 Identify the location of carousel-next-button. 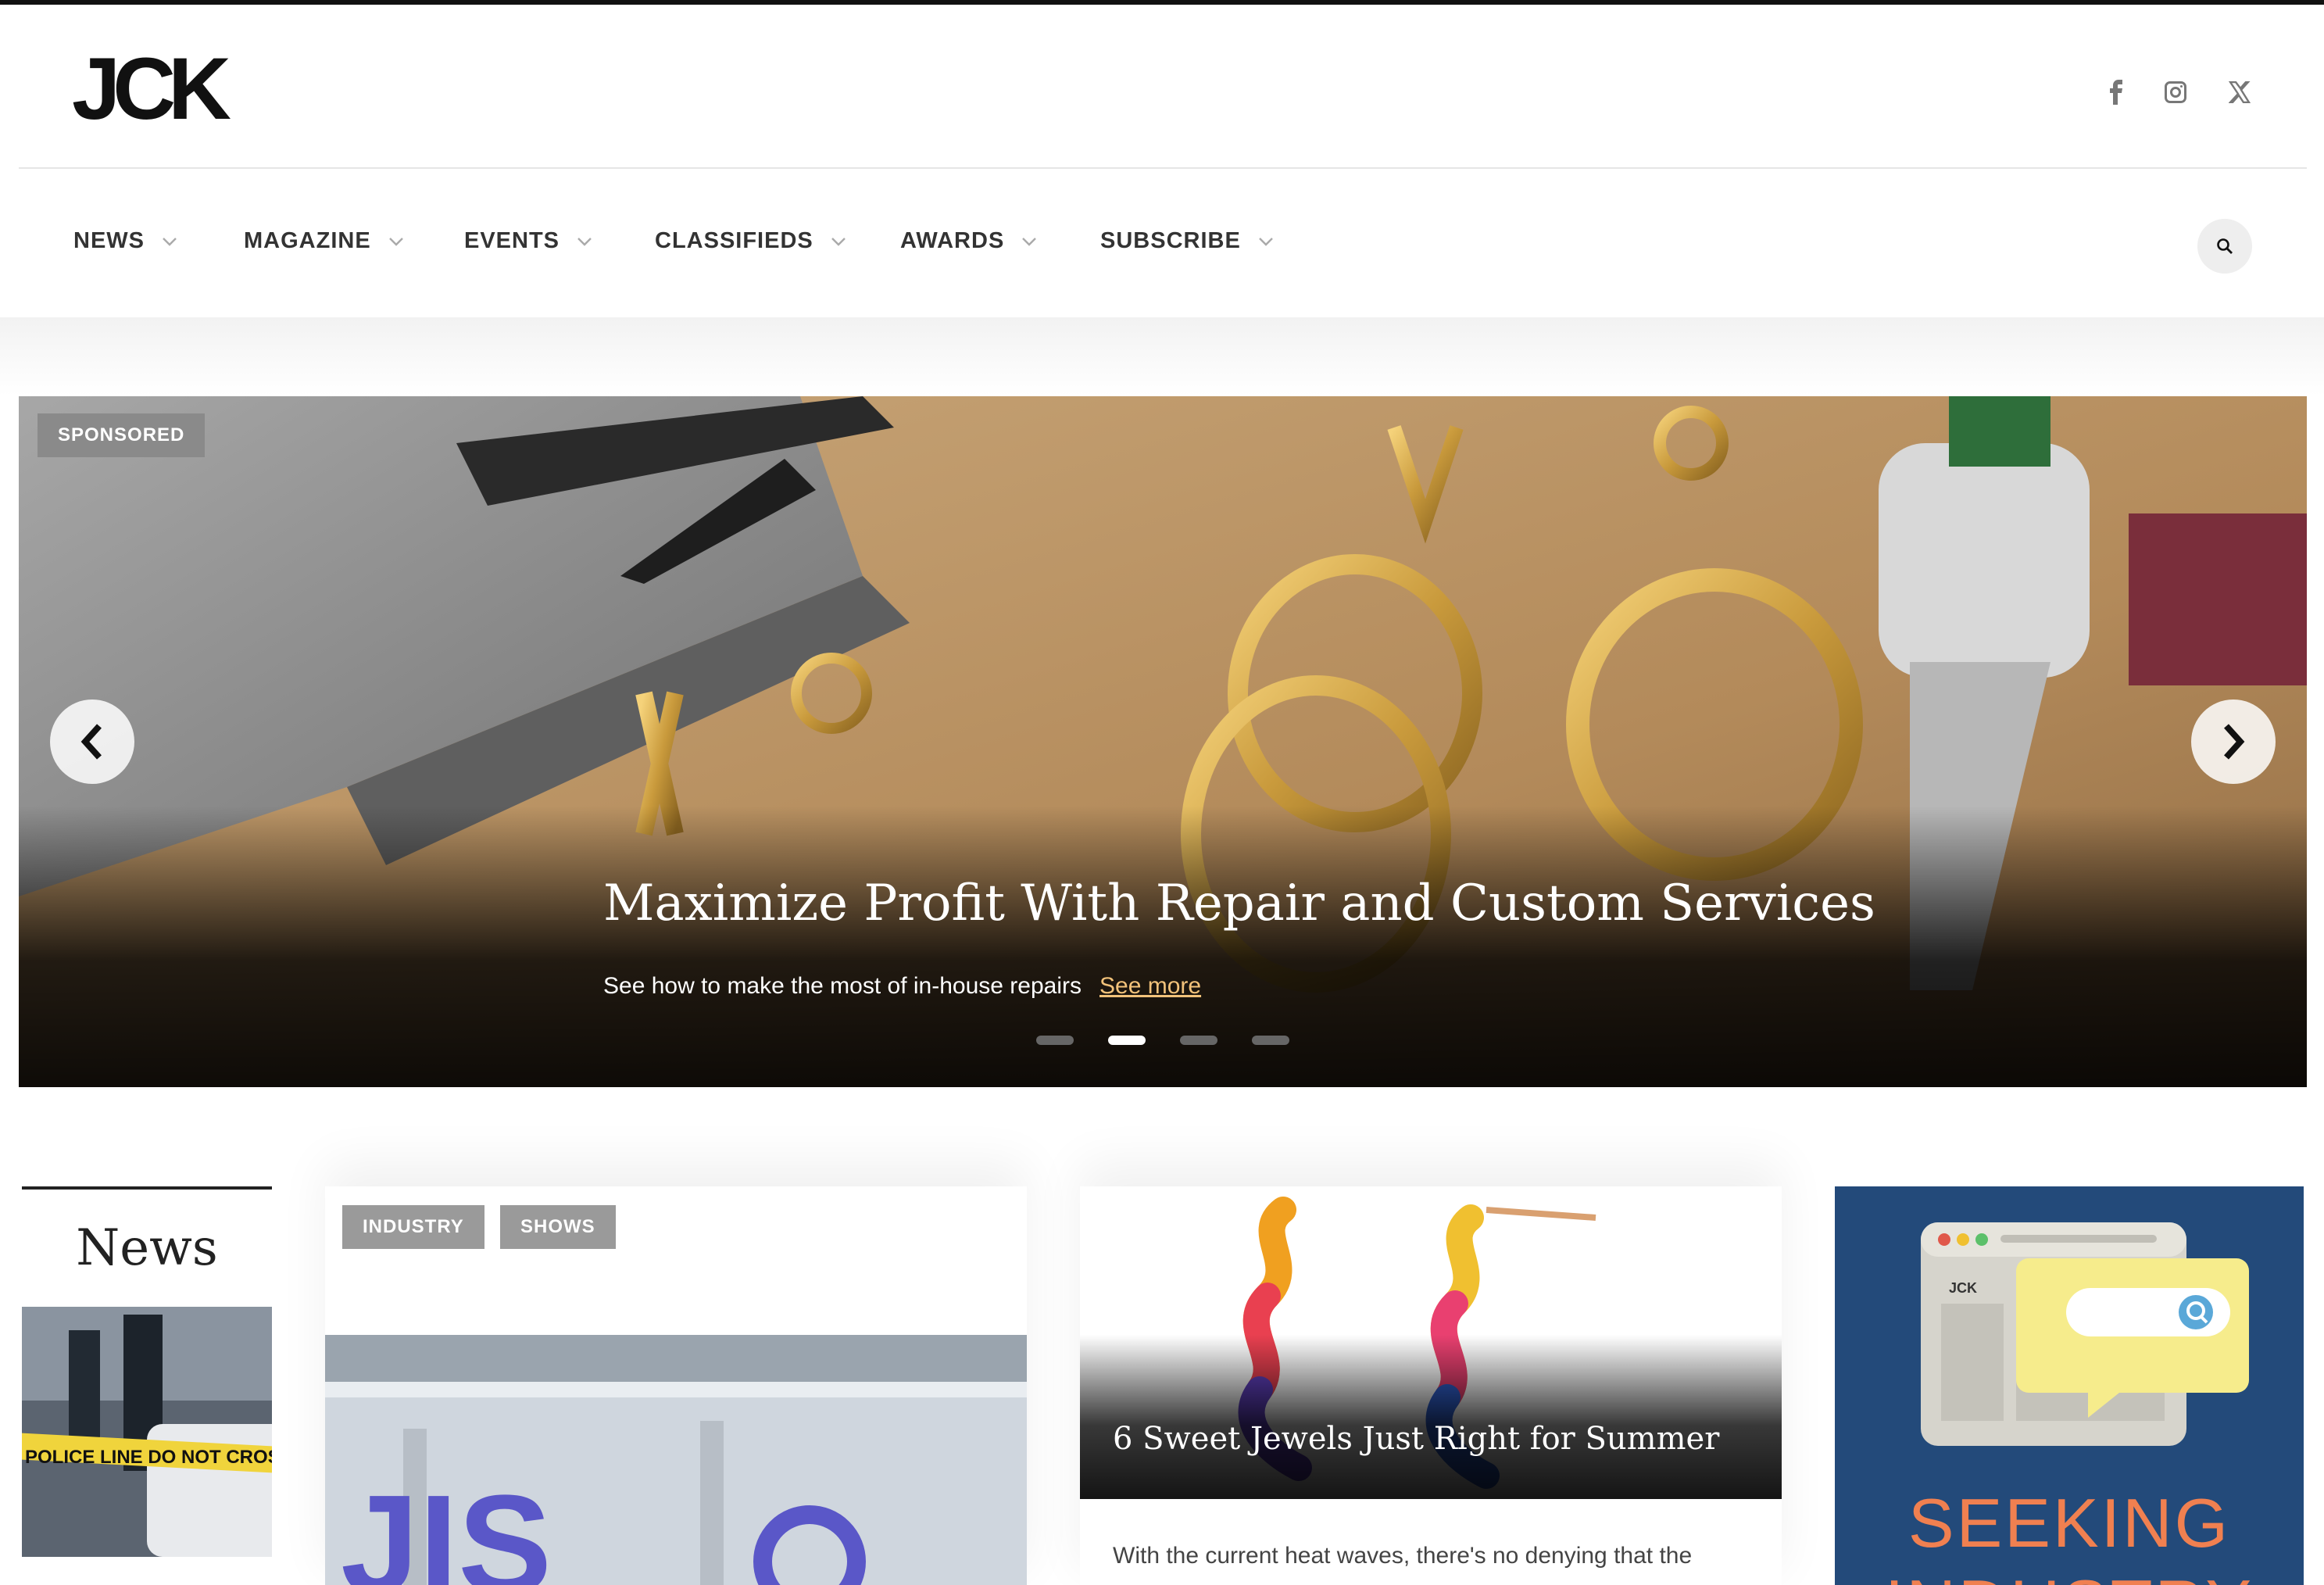
(2233, 741).